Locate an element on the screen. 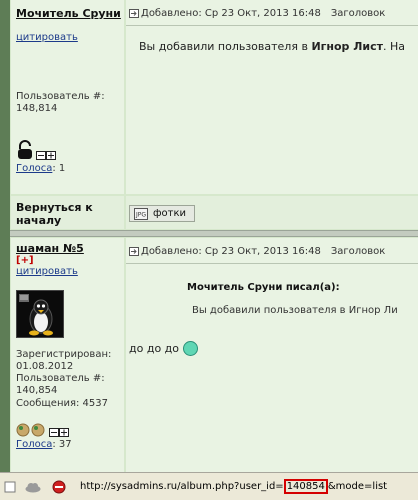  photos-button-label: фотки is located at coordinates (170, 213).